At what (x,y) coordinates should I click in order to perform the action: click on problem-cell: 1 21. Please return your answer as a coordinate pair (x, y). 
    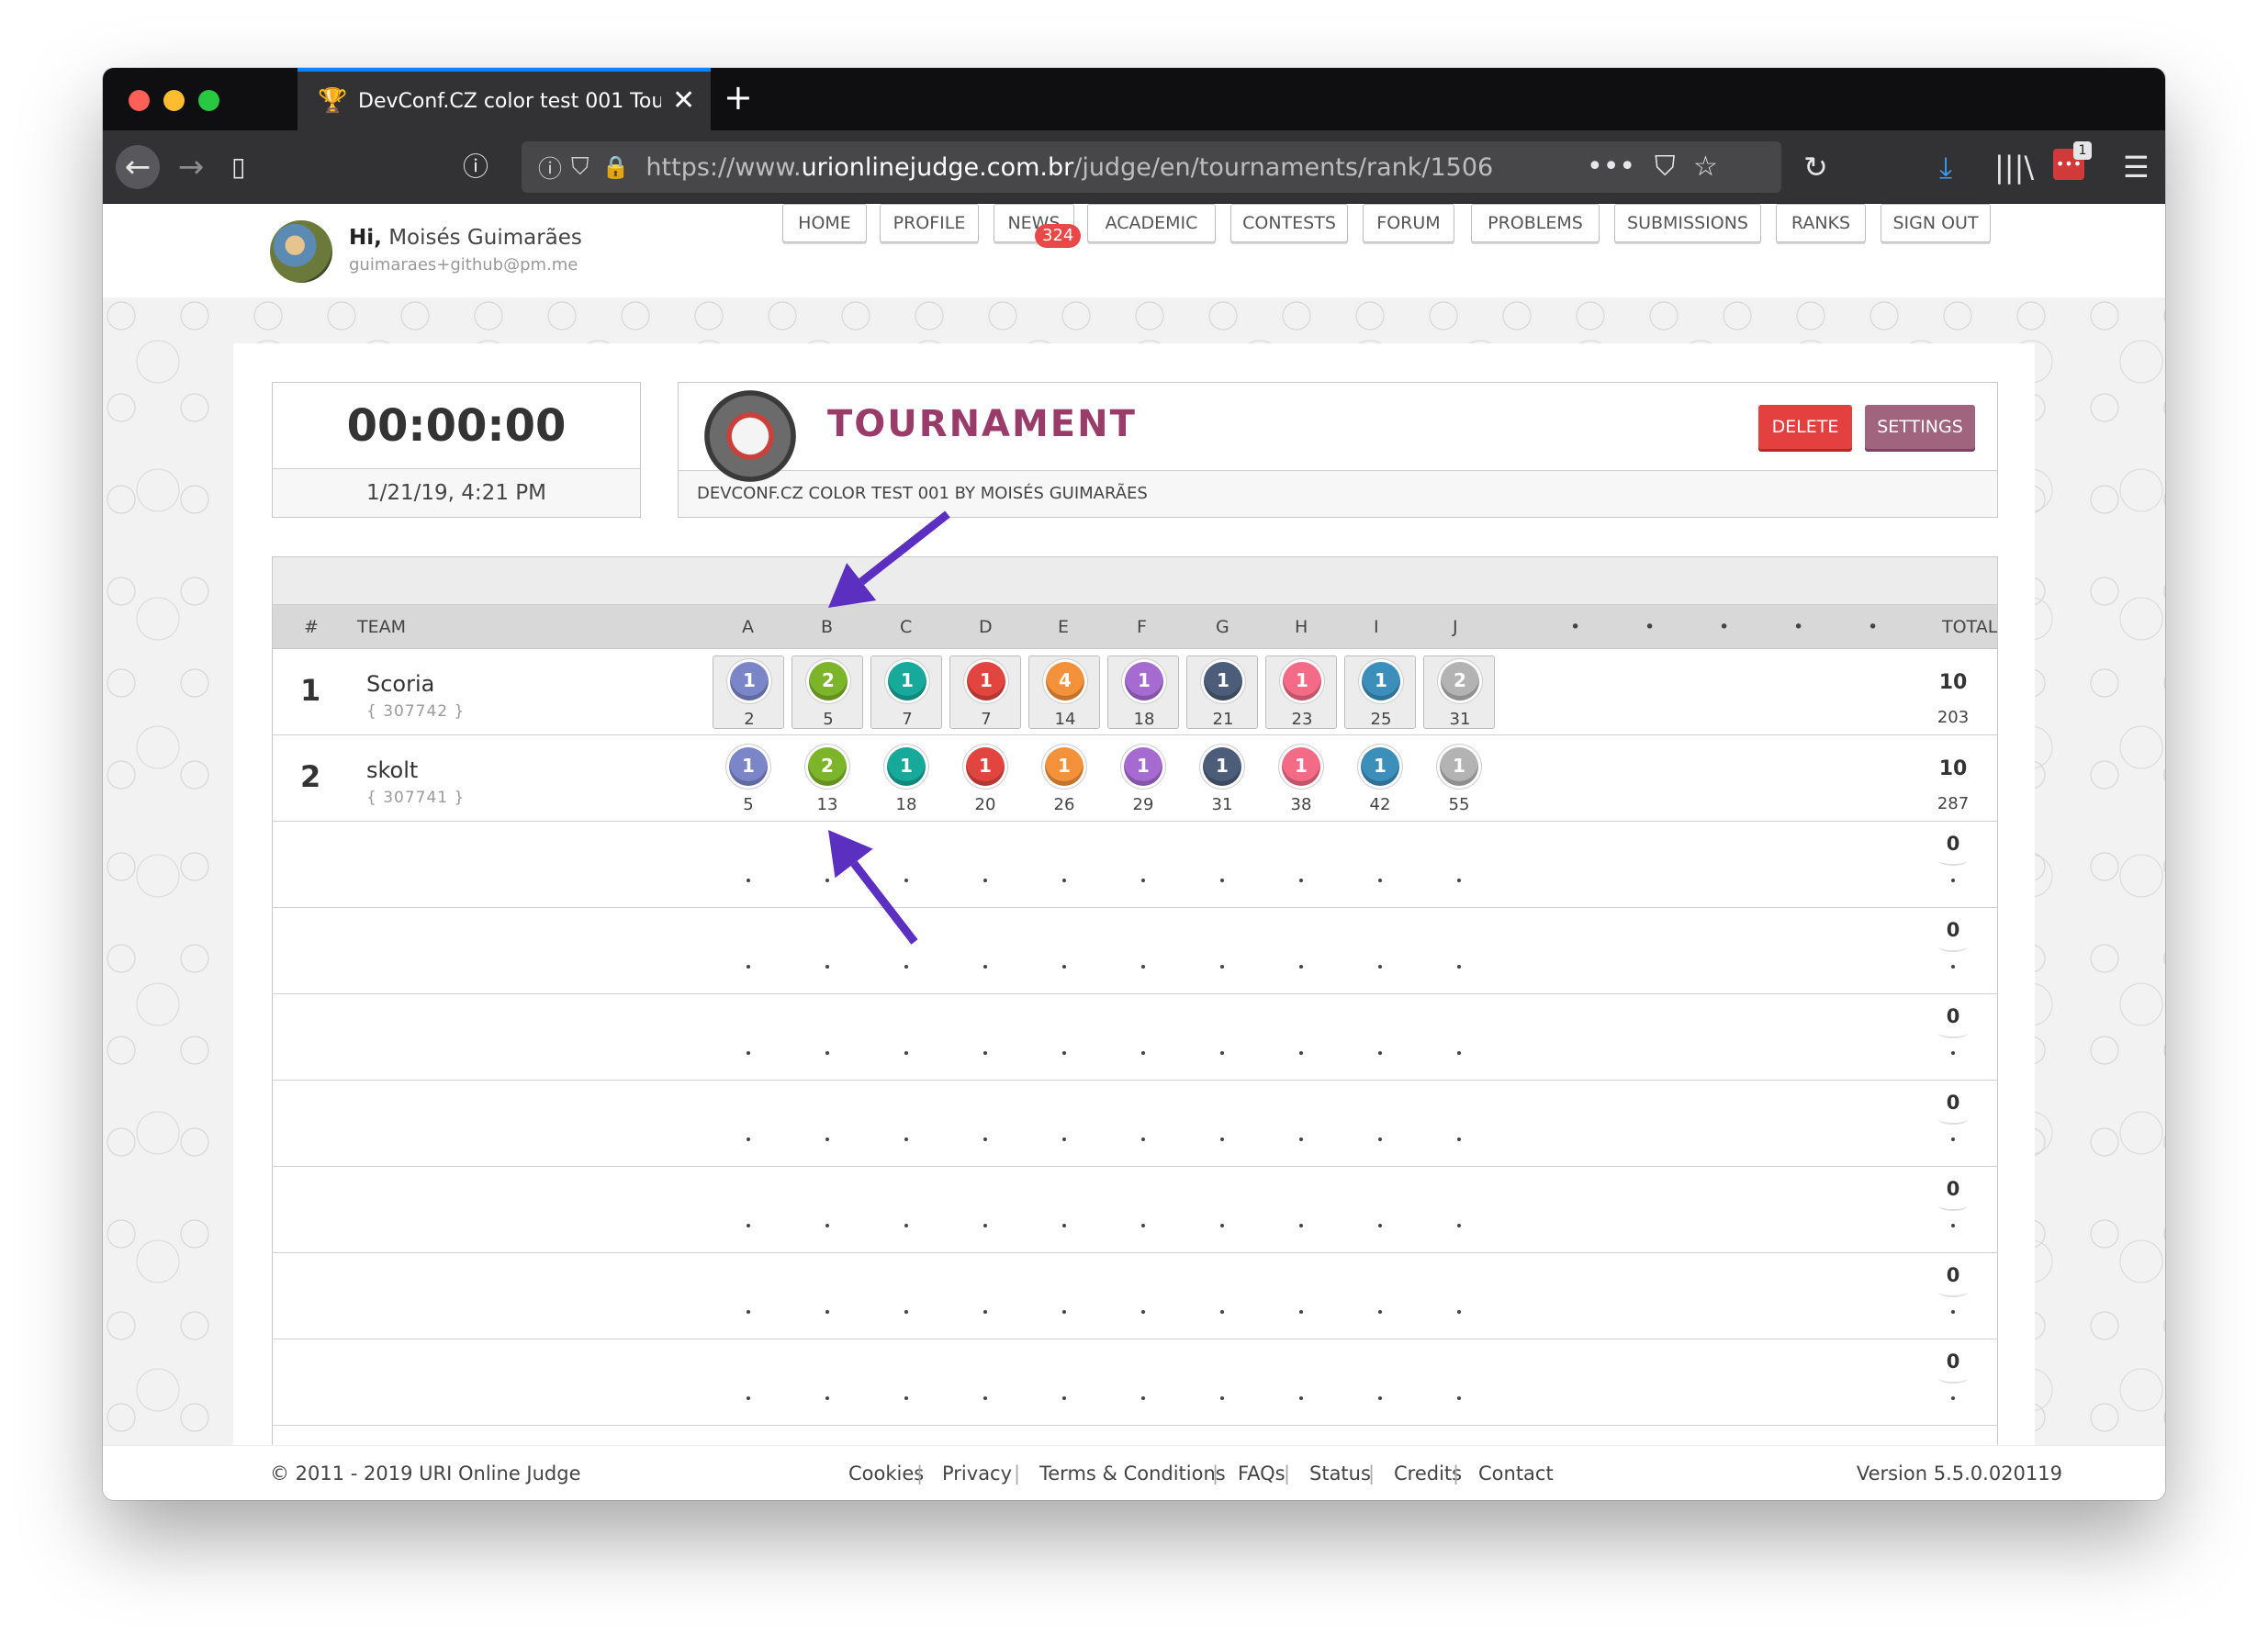
    Looking at the image, I should click on (1222, 692).